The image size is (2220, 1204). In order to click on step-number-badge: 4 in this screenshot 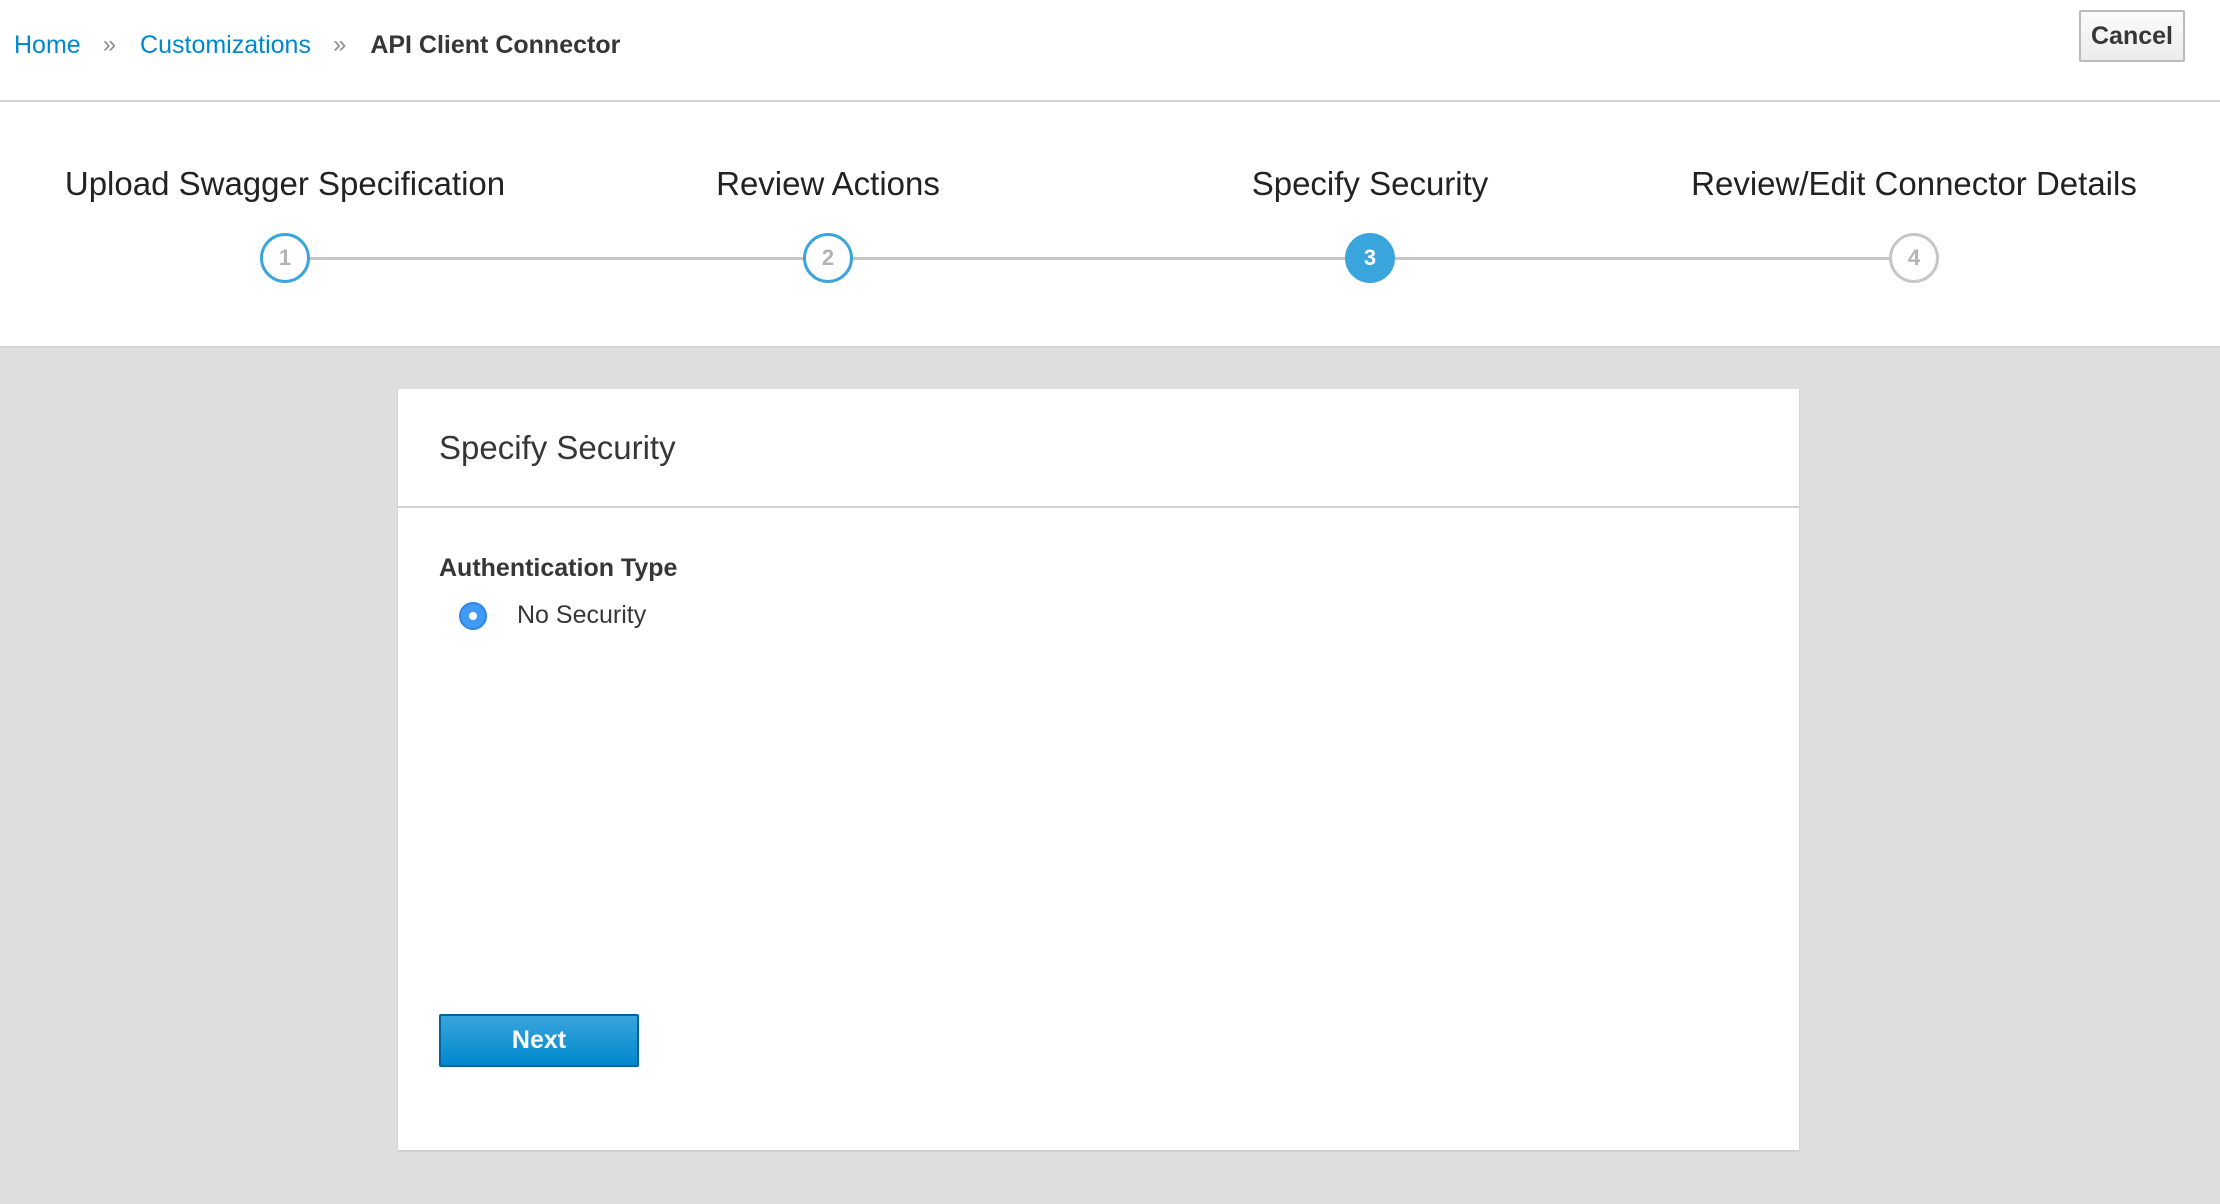, I will do `click(1914, 258)`.